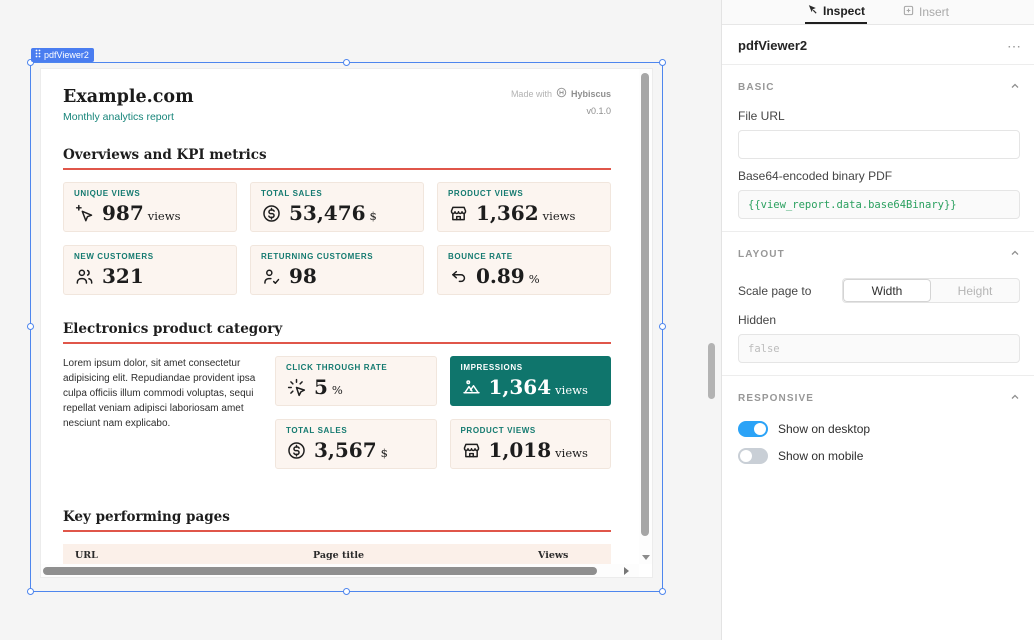 This screenshot has height=640, width=1034. I want to click on report-site-title: Example.com, so click(128, 97).